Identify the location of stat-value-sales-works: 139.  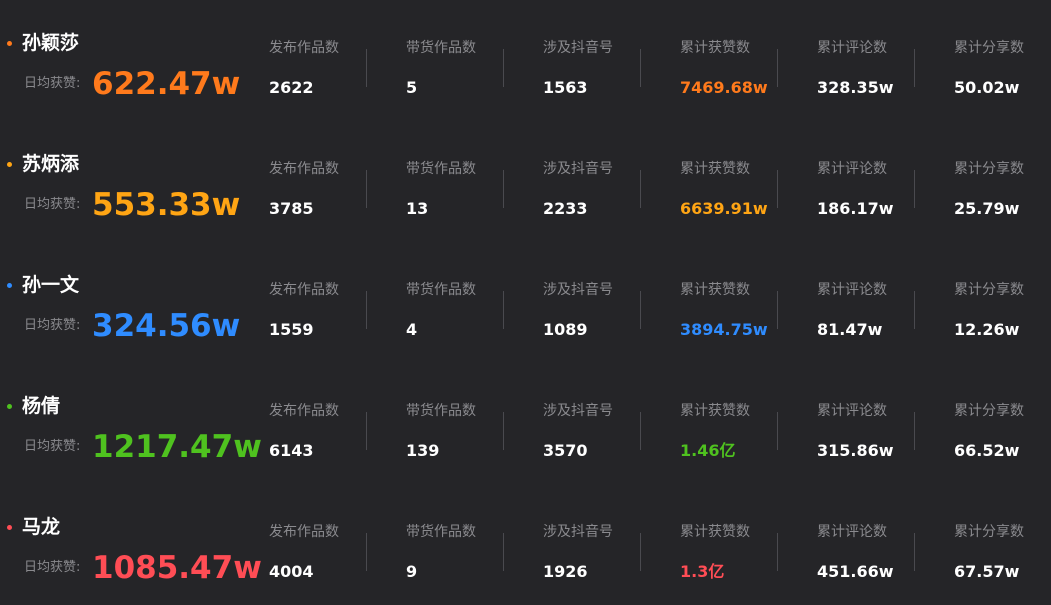
(423, 450).